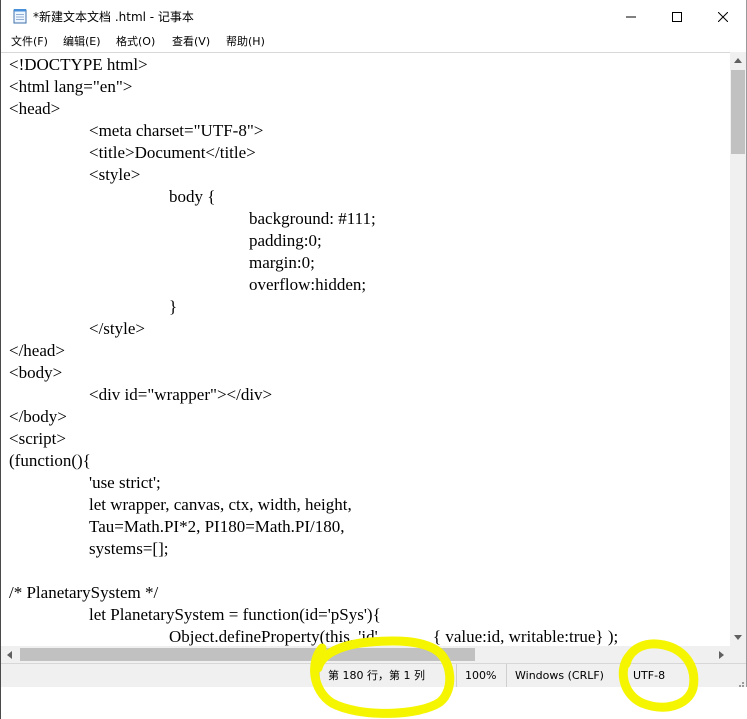 The width and height of the screenshot is (747, 719). I want to click on code-line: Tau=Math.PI*2, PI180=Math.PI/180,, so click(217, 526).